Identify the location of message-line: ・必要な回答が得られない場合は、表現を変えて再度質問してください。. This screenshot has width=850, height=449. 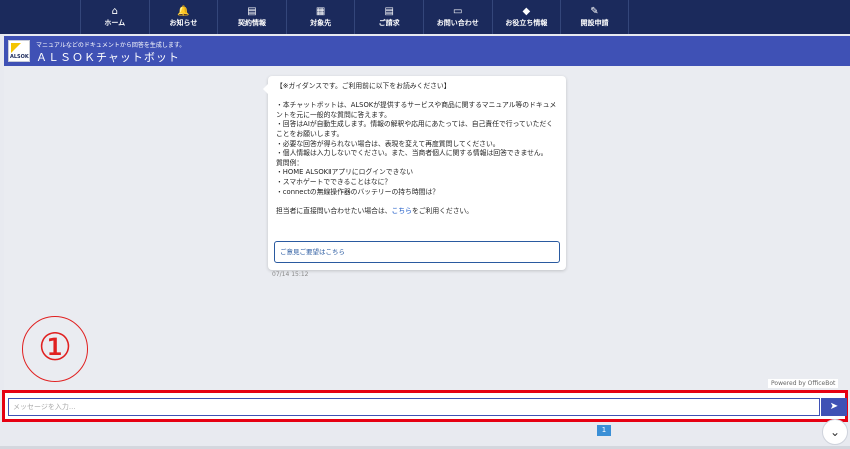
(388, 143).